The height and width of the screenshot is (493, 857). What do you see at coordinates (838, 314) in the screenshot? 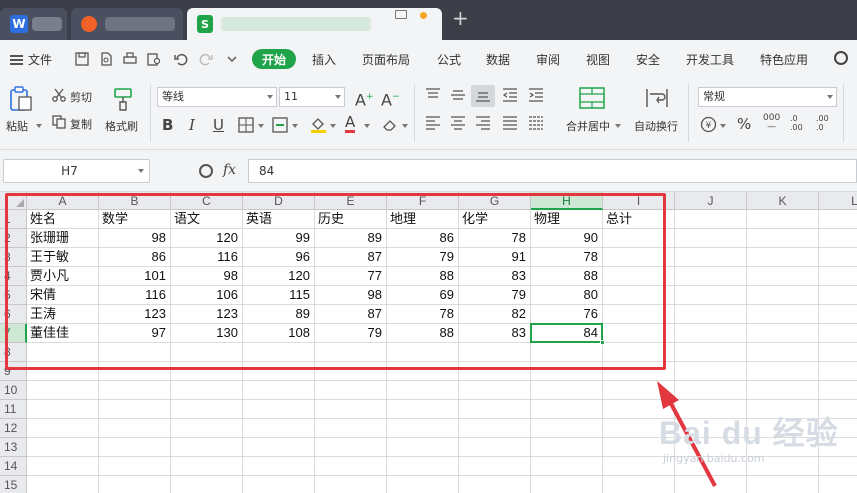
I see `cell-l6` at bounding box center [838, 314].